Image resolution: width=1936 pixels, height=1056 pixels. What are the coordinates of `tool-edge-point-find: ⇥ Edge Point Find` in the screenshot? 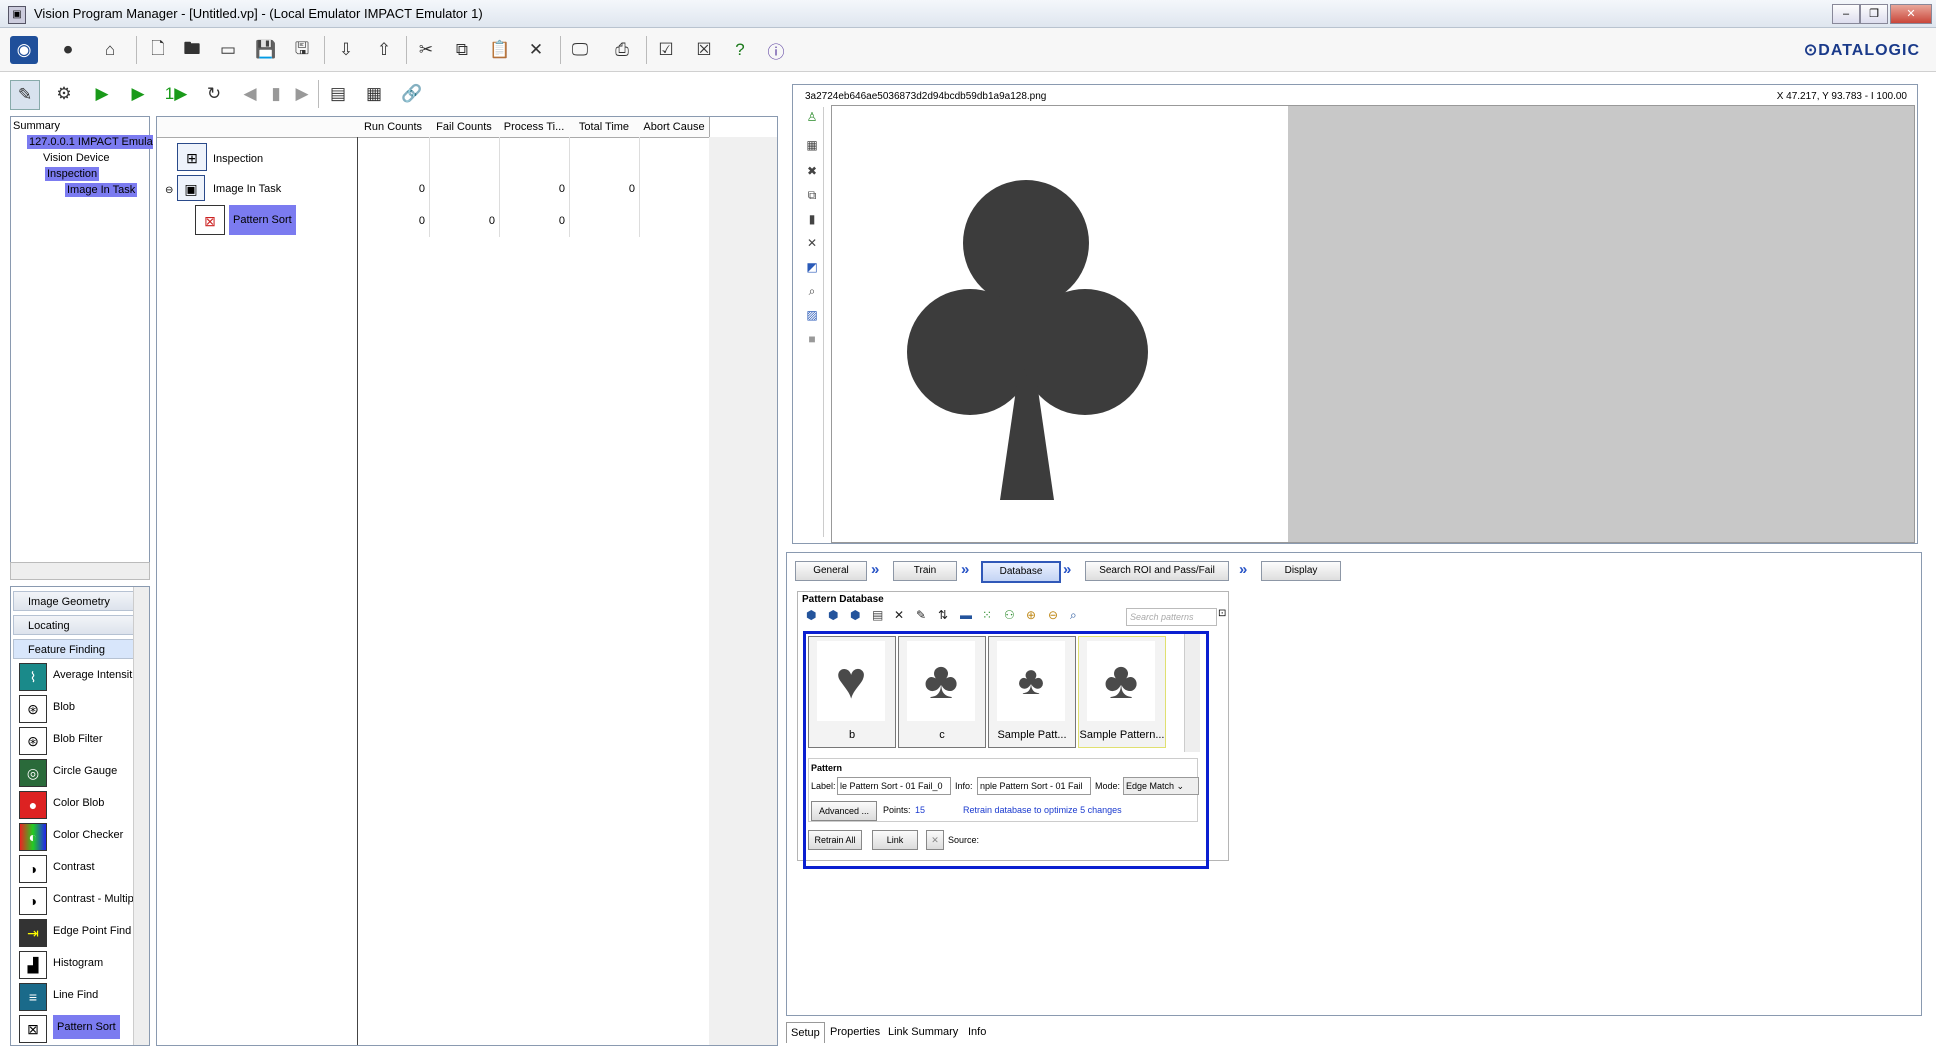 It's located at (78, 932).